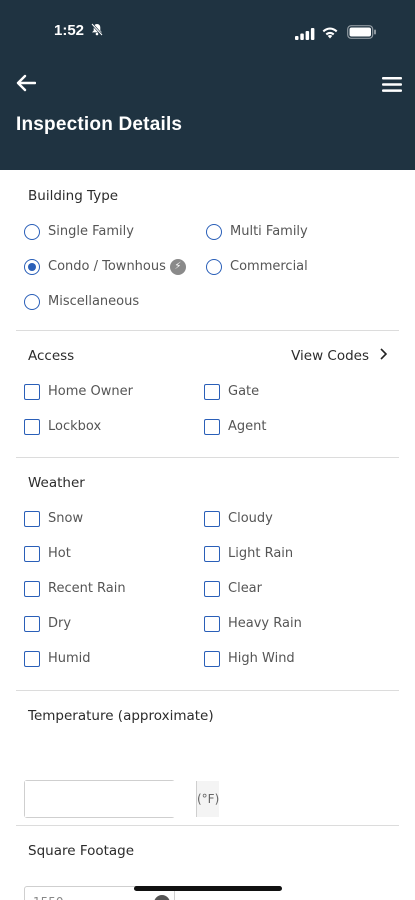 This screenshot has width=415, height=900. I want to click on checkbox-agent: Agent, so click(294, 426).